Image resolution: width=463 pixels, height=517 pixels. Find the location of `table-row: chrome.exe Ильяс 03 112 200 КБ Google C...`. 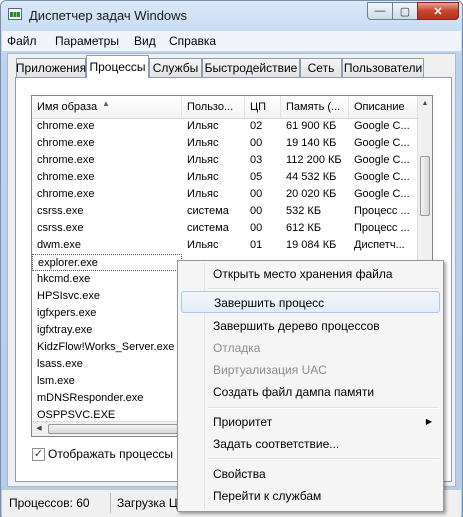

table-row: chrome.exe Ильяс 03 112 200 КБ Google C... is located at coordinates (225, 160).